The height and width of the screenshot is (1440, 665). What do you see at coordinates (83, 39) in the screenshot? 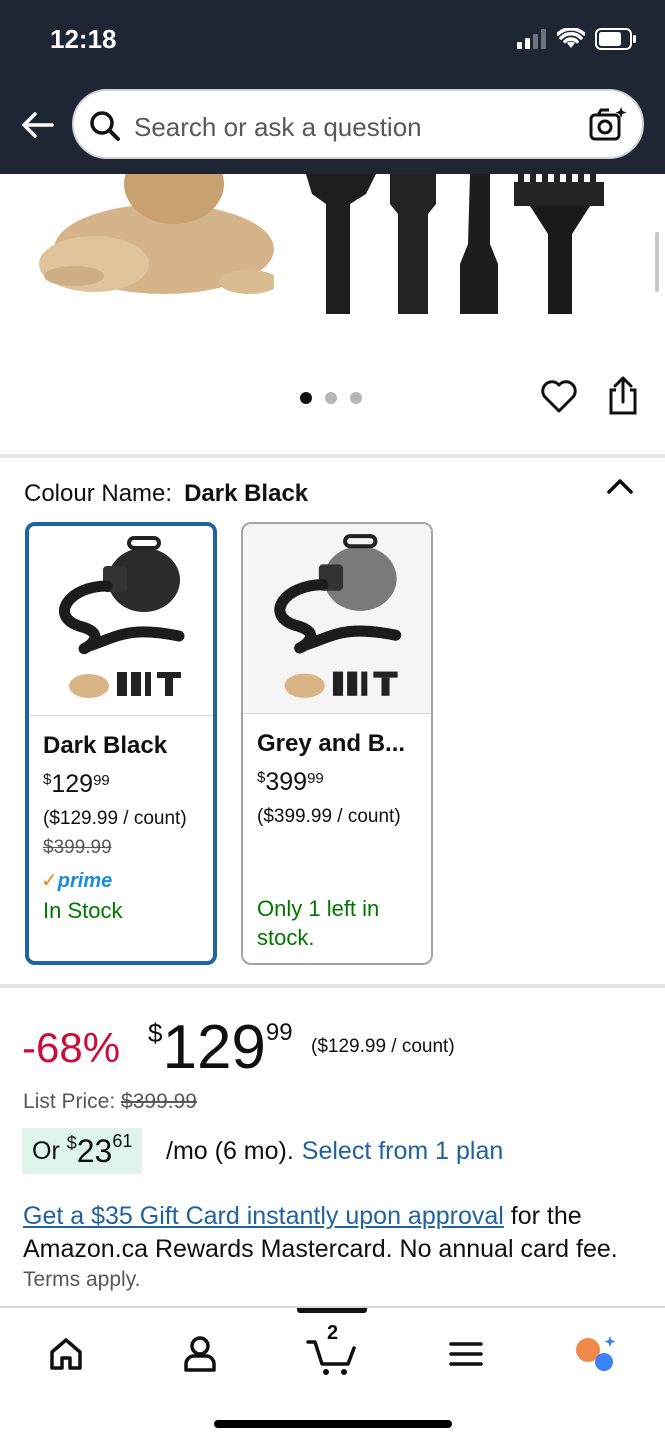
I see `status-time: 12:18` at bounding box center [83, 39].